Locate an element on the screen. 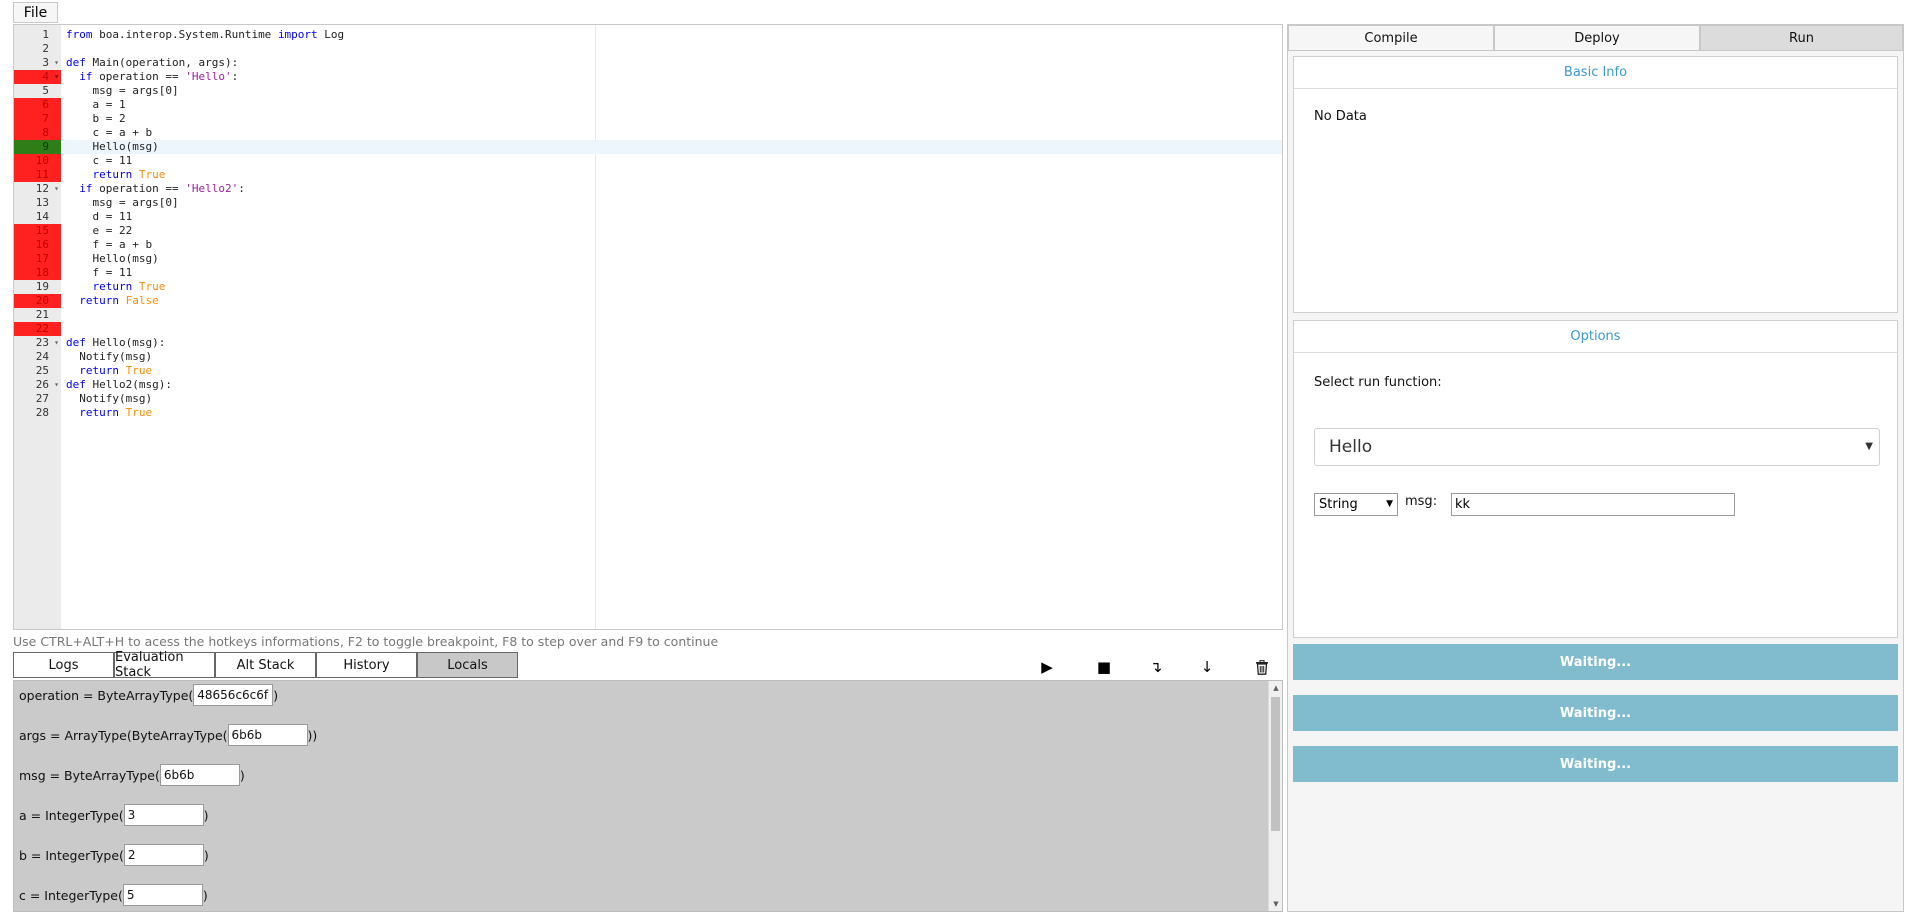  code-line: 24 Notify(msg) is located at coordinates (648, 357).